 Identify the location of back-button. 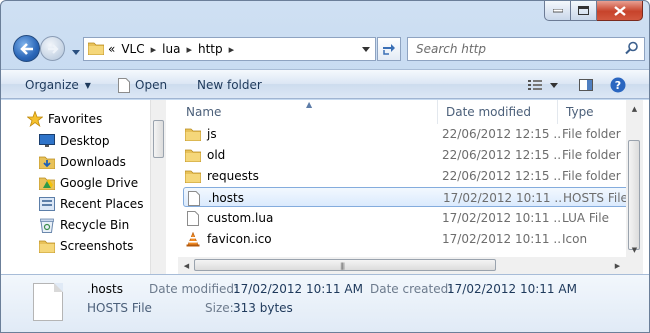
(26, 48).